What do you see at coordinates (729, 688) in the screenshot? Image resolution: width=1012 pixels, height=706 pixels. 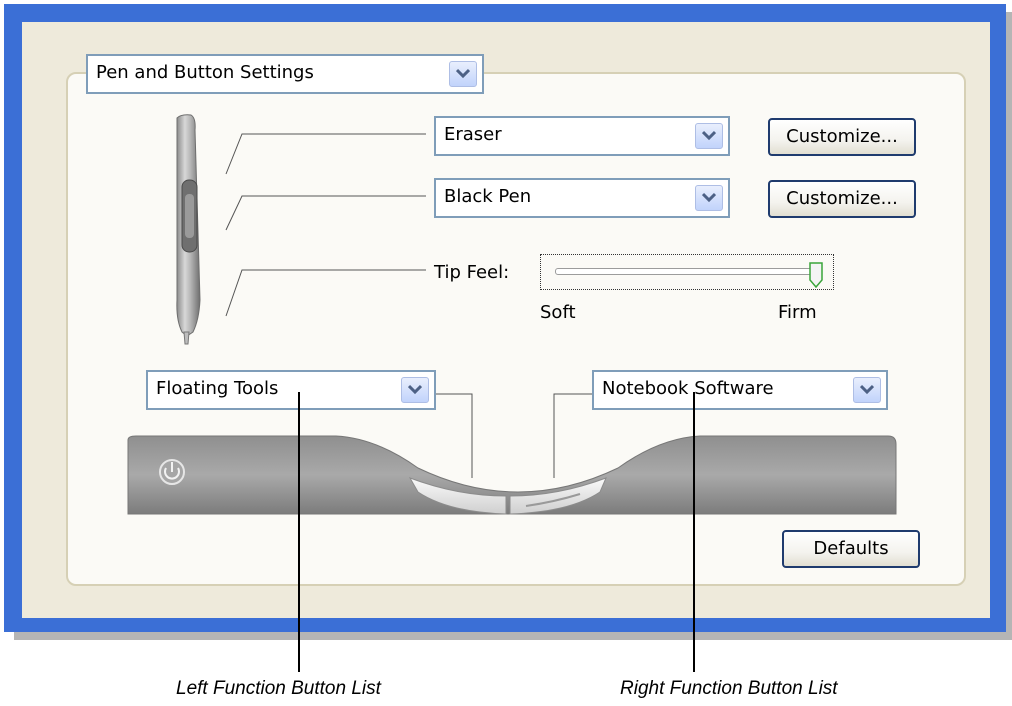 I see `right-function-caption: Right Function Button List` at bounding box center [729, 688].